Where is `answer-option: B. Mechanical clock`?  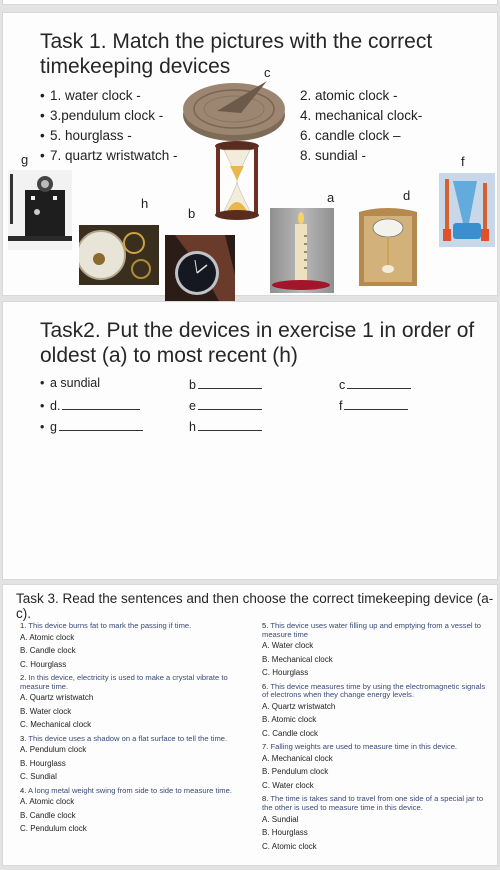 answer-option: B. Mechanical clock is located at coordinates (376, 660).